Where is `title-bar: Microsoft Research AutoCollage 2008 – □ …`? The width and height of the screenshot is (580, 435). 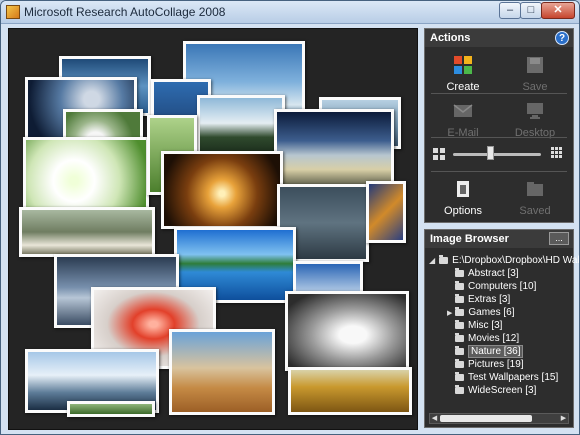
title-bar: Microsoft Research AutoCollage 2008 – □ … is located at coordinates (290, 12).